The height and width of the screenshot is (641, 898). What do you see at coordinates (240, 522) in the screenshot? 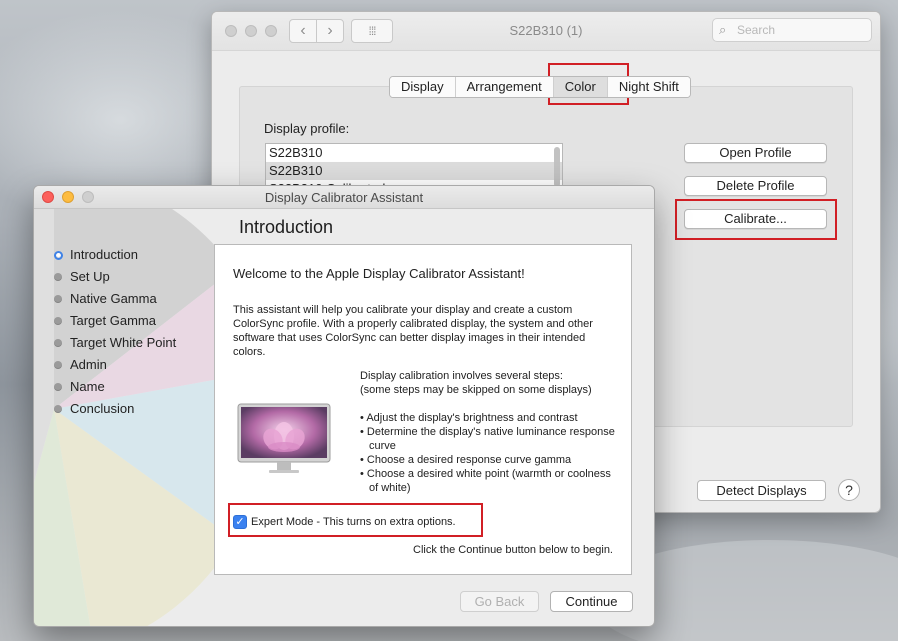
I see `checkmark-icon: ✓` at bounding box center [240, 522].